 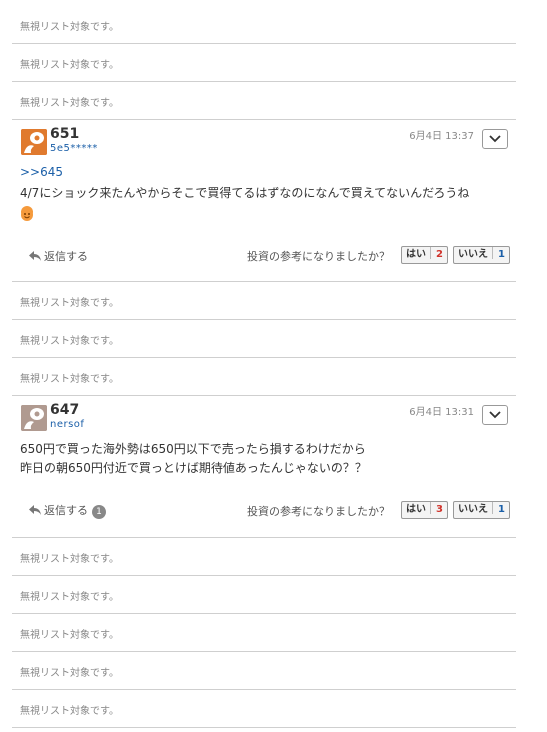 I want to click on yes-count: 3, so click(x=439, y=509).